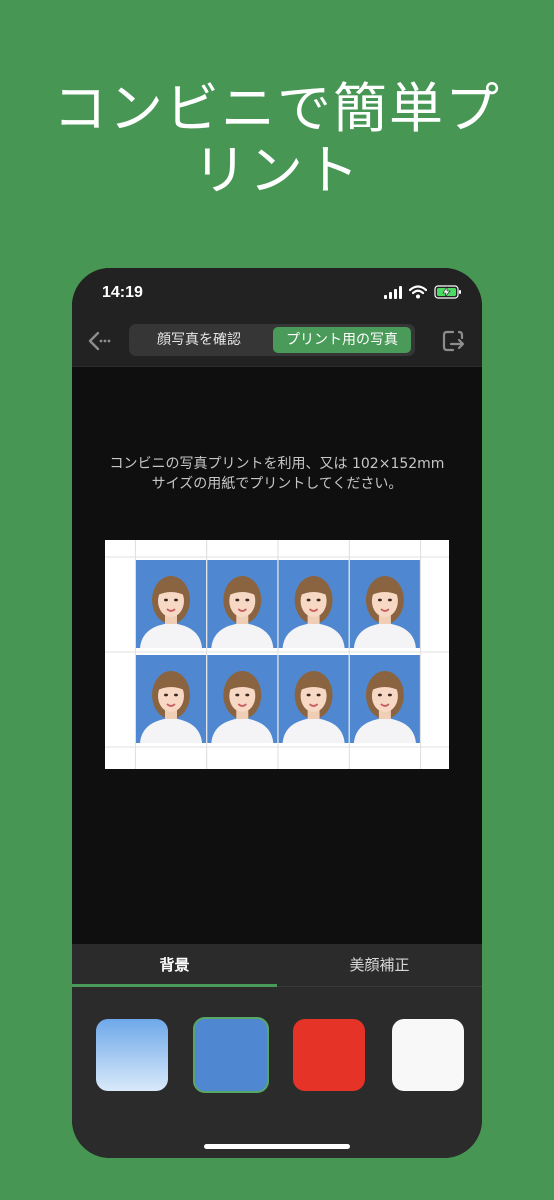  I want to click on nav-bar: 顔写真を確認 プリント用の写真, so click(277, 341).